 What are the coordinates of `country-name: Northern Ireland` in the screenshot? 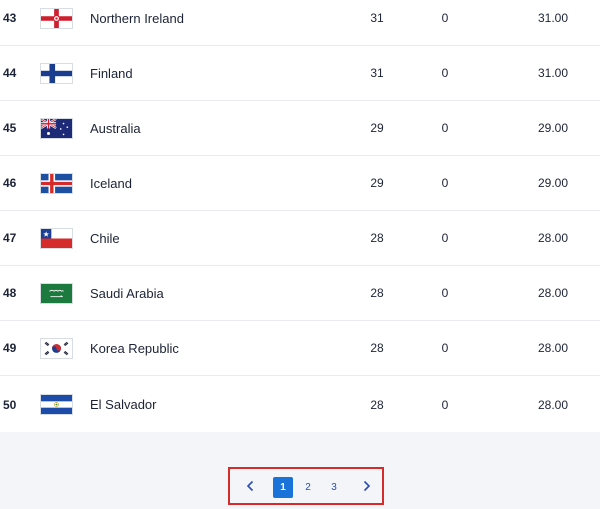 It's located at (137, 22).